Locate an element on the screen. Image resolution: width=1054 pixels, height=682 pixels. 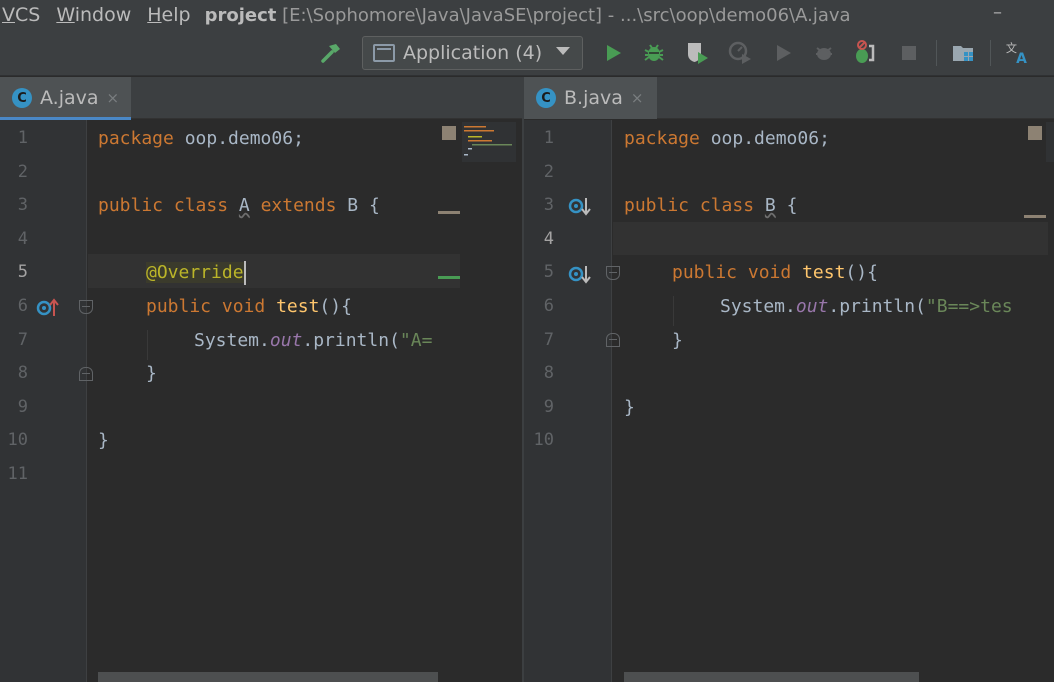
run-icon is located at coordinates (613, 53).